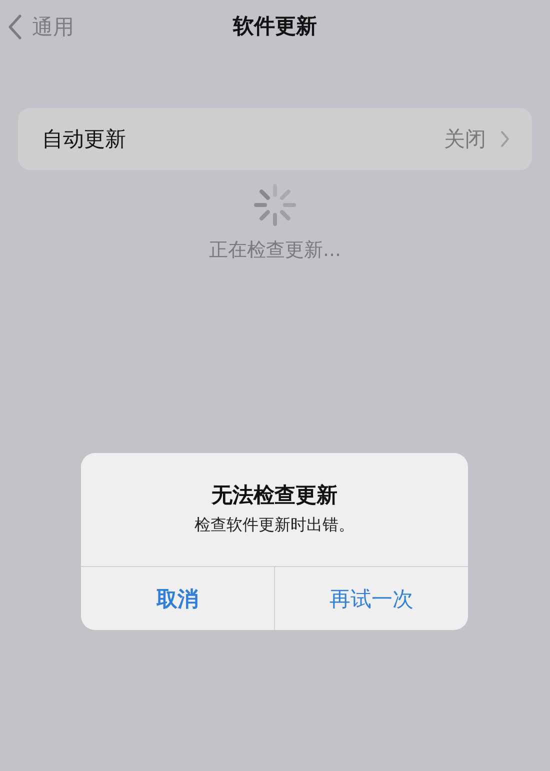 The height and width of the screenshot is (771, 550). I want to click on cancel-button: 取消, so click(177, 598).